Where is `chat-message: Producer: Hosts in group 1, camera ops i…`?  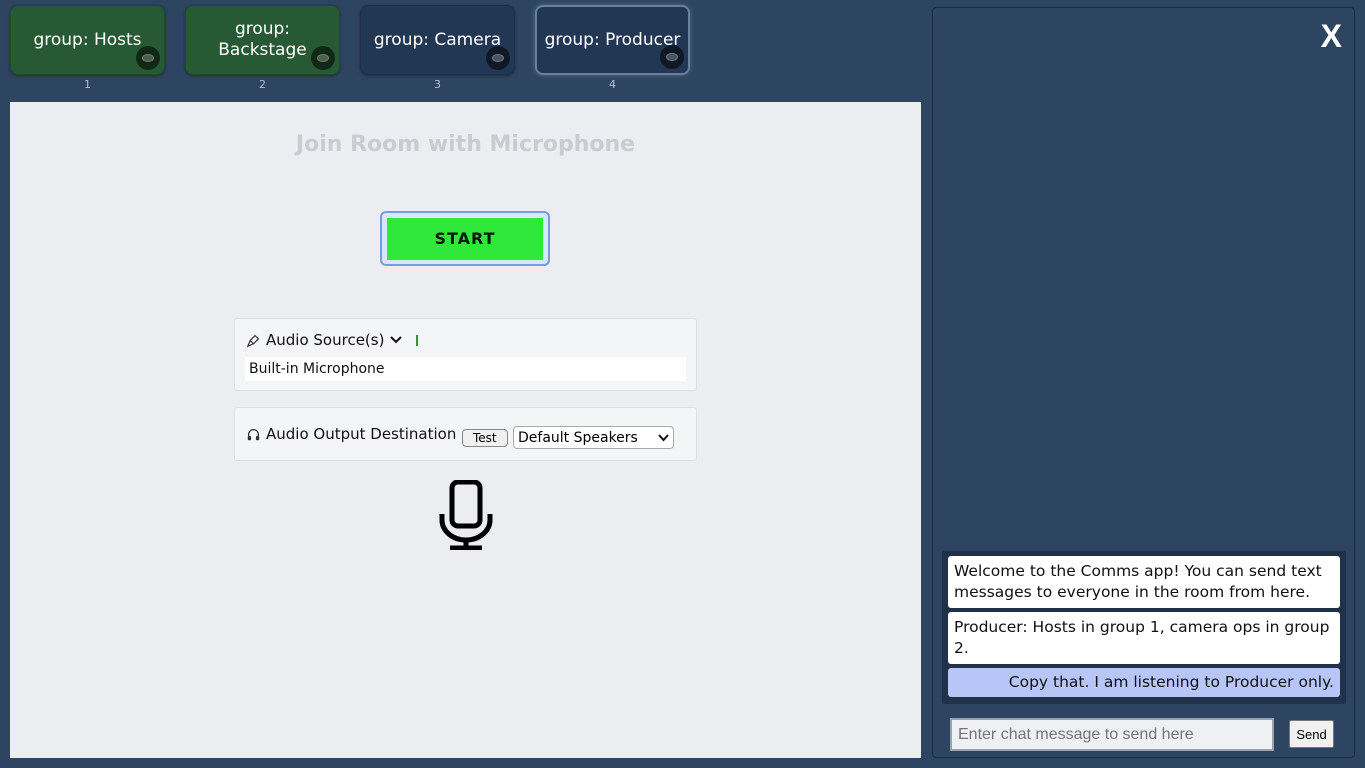 chat-message: Producer: Hosts in group 1, camera ops i… is located at coordinates (1144, 638).